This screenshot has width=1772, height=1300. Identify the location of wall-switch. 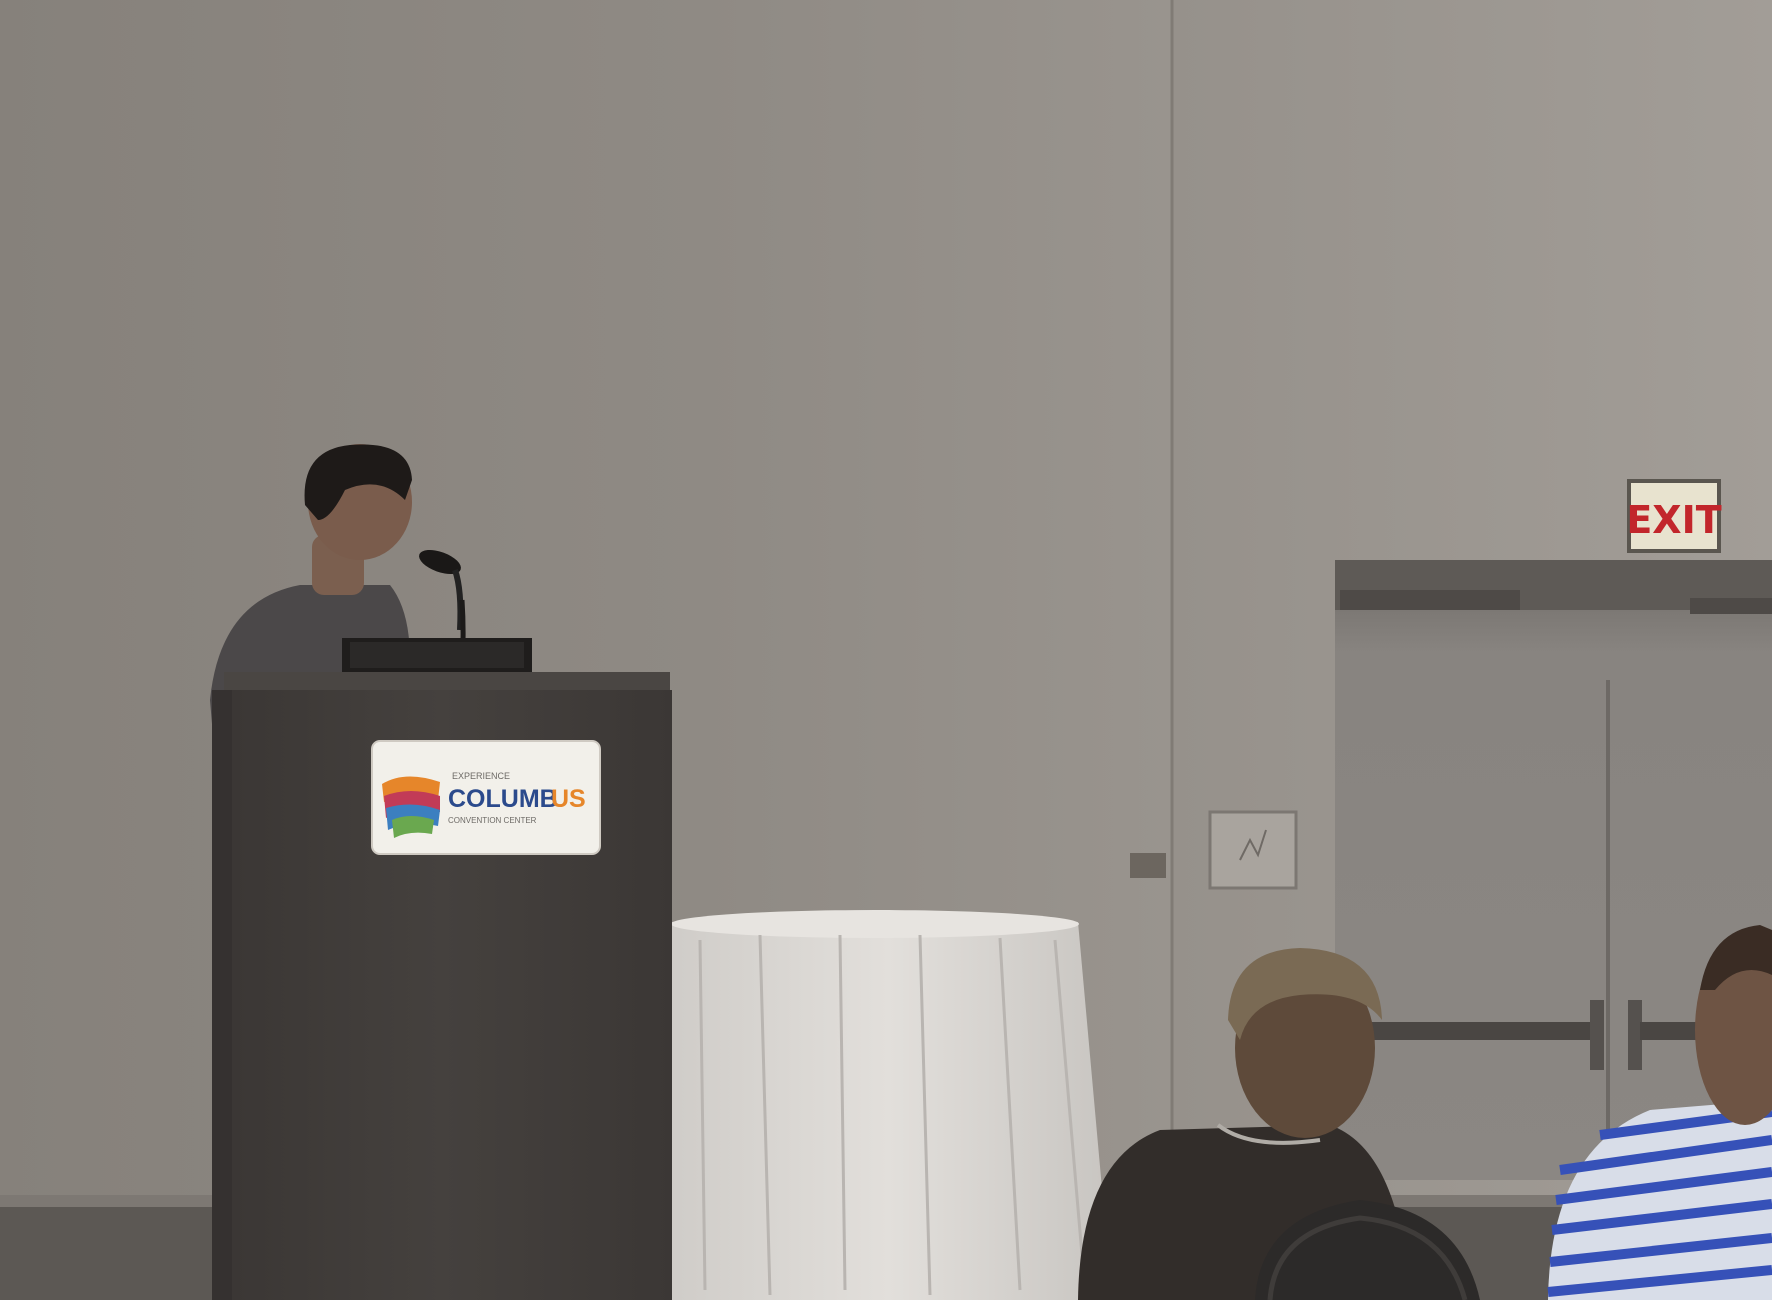
(1148, 865).